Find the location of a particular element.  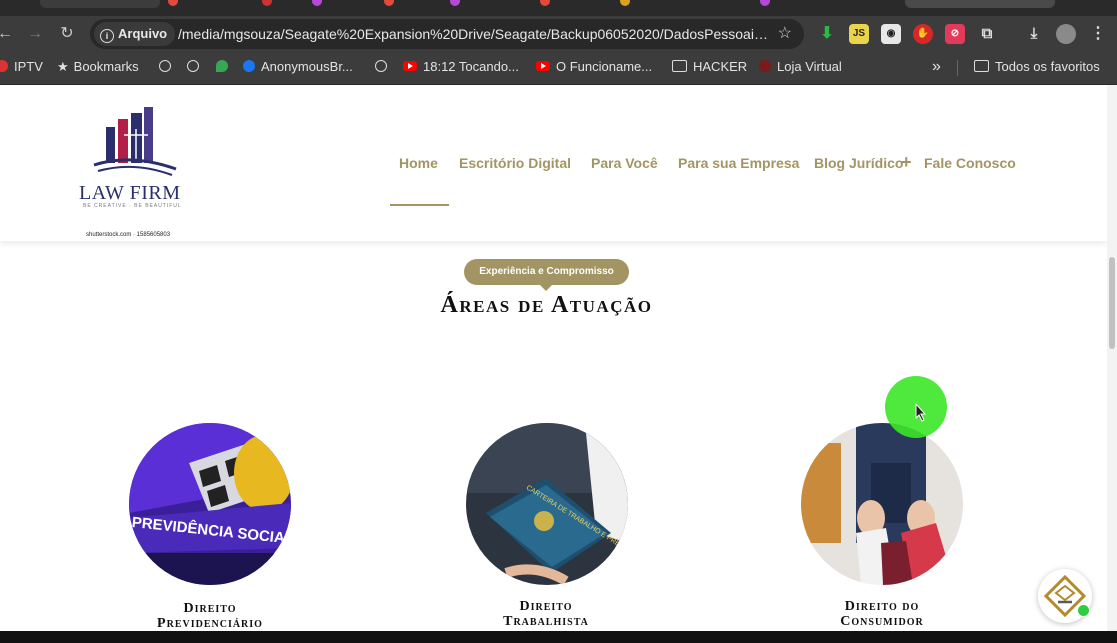

all-bookmarks-folder: Todos os favoritos is located at coordinates (1037, 68).